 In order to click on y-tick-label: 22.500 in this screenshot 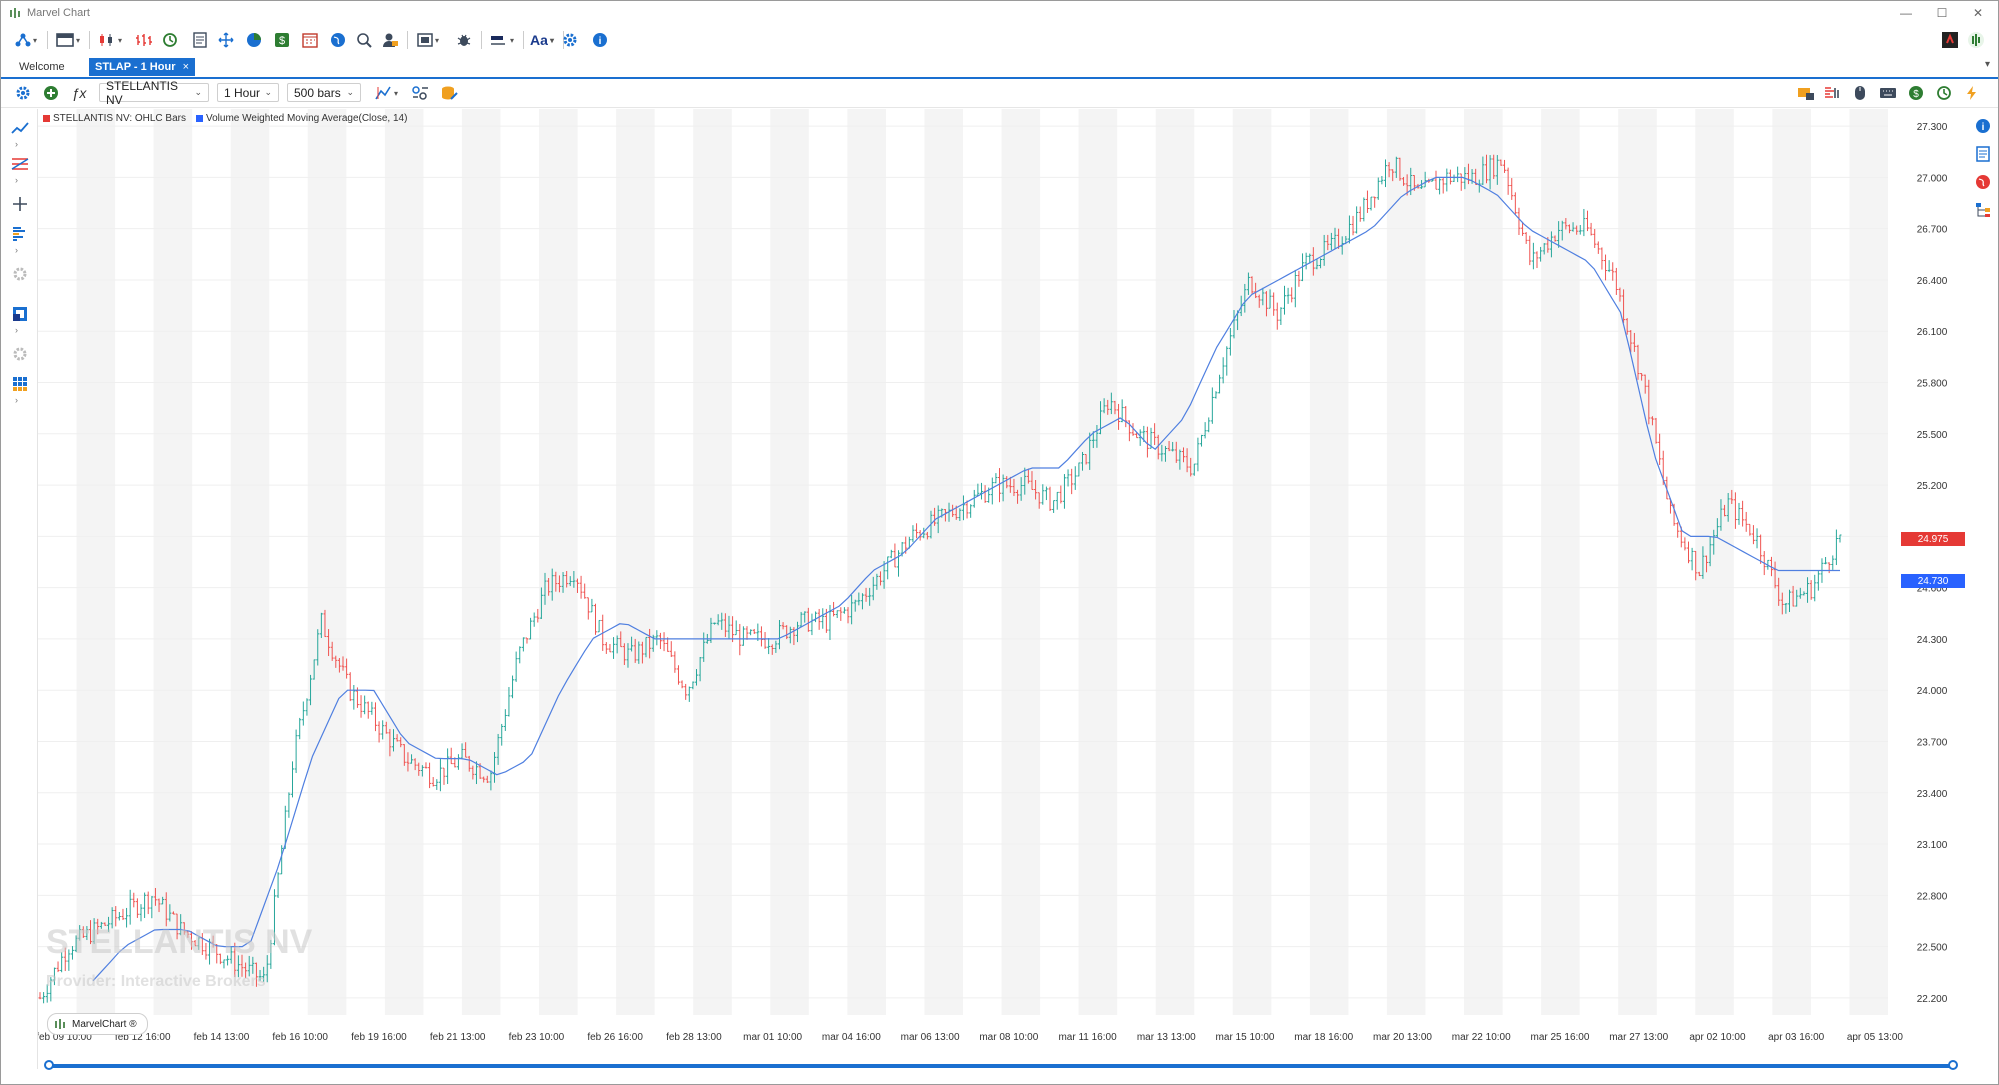, I will do `click(1932, 948)`.